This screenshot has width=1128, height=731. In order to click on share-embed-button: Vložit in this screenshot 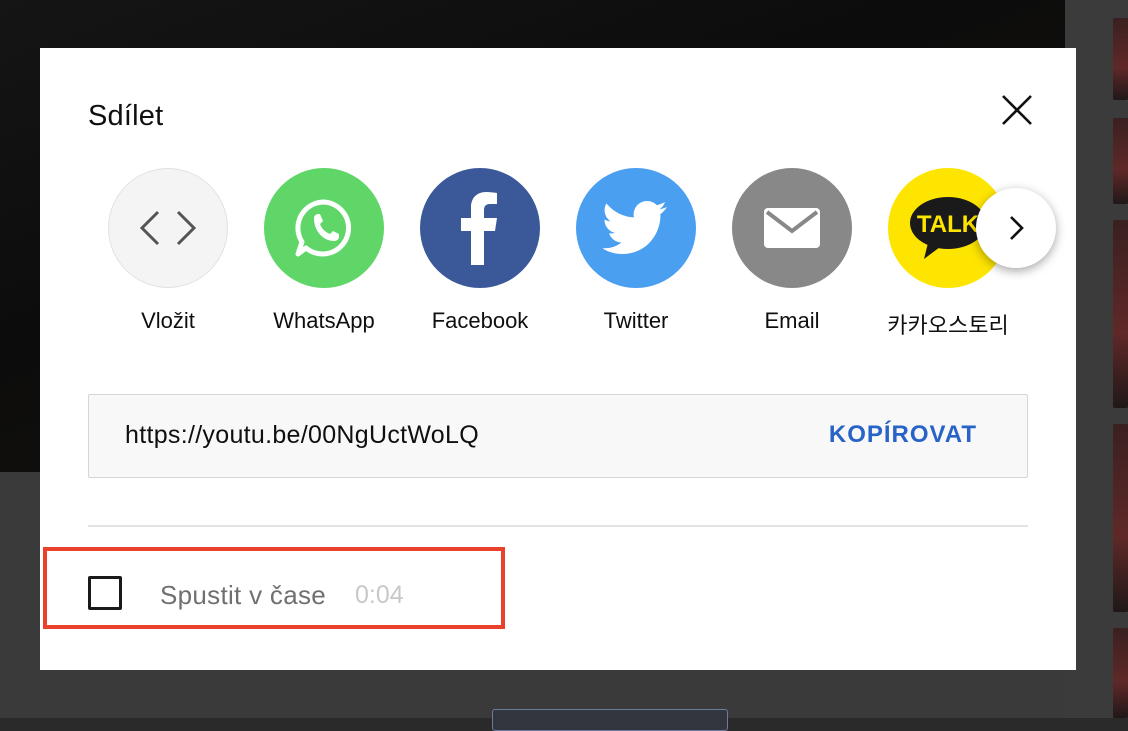, I will do `click(168, 251)`.